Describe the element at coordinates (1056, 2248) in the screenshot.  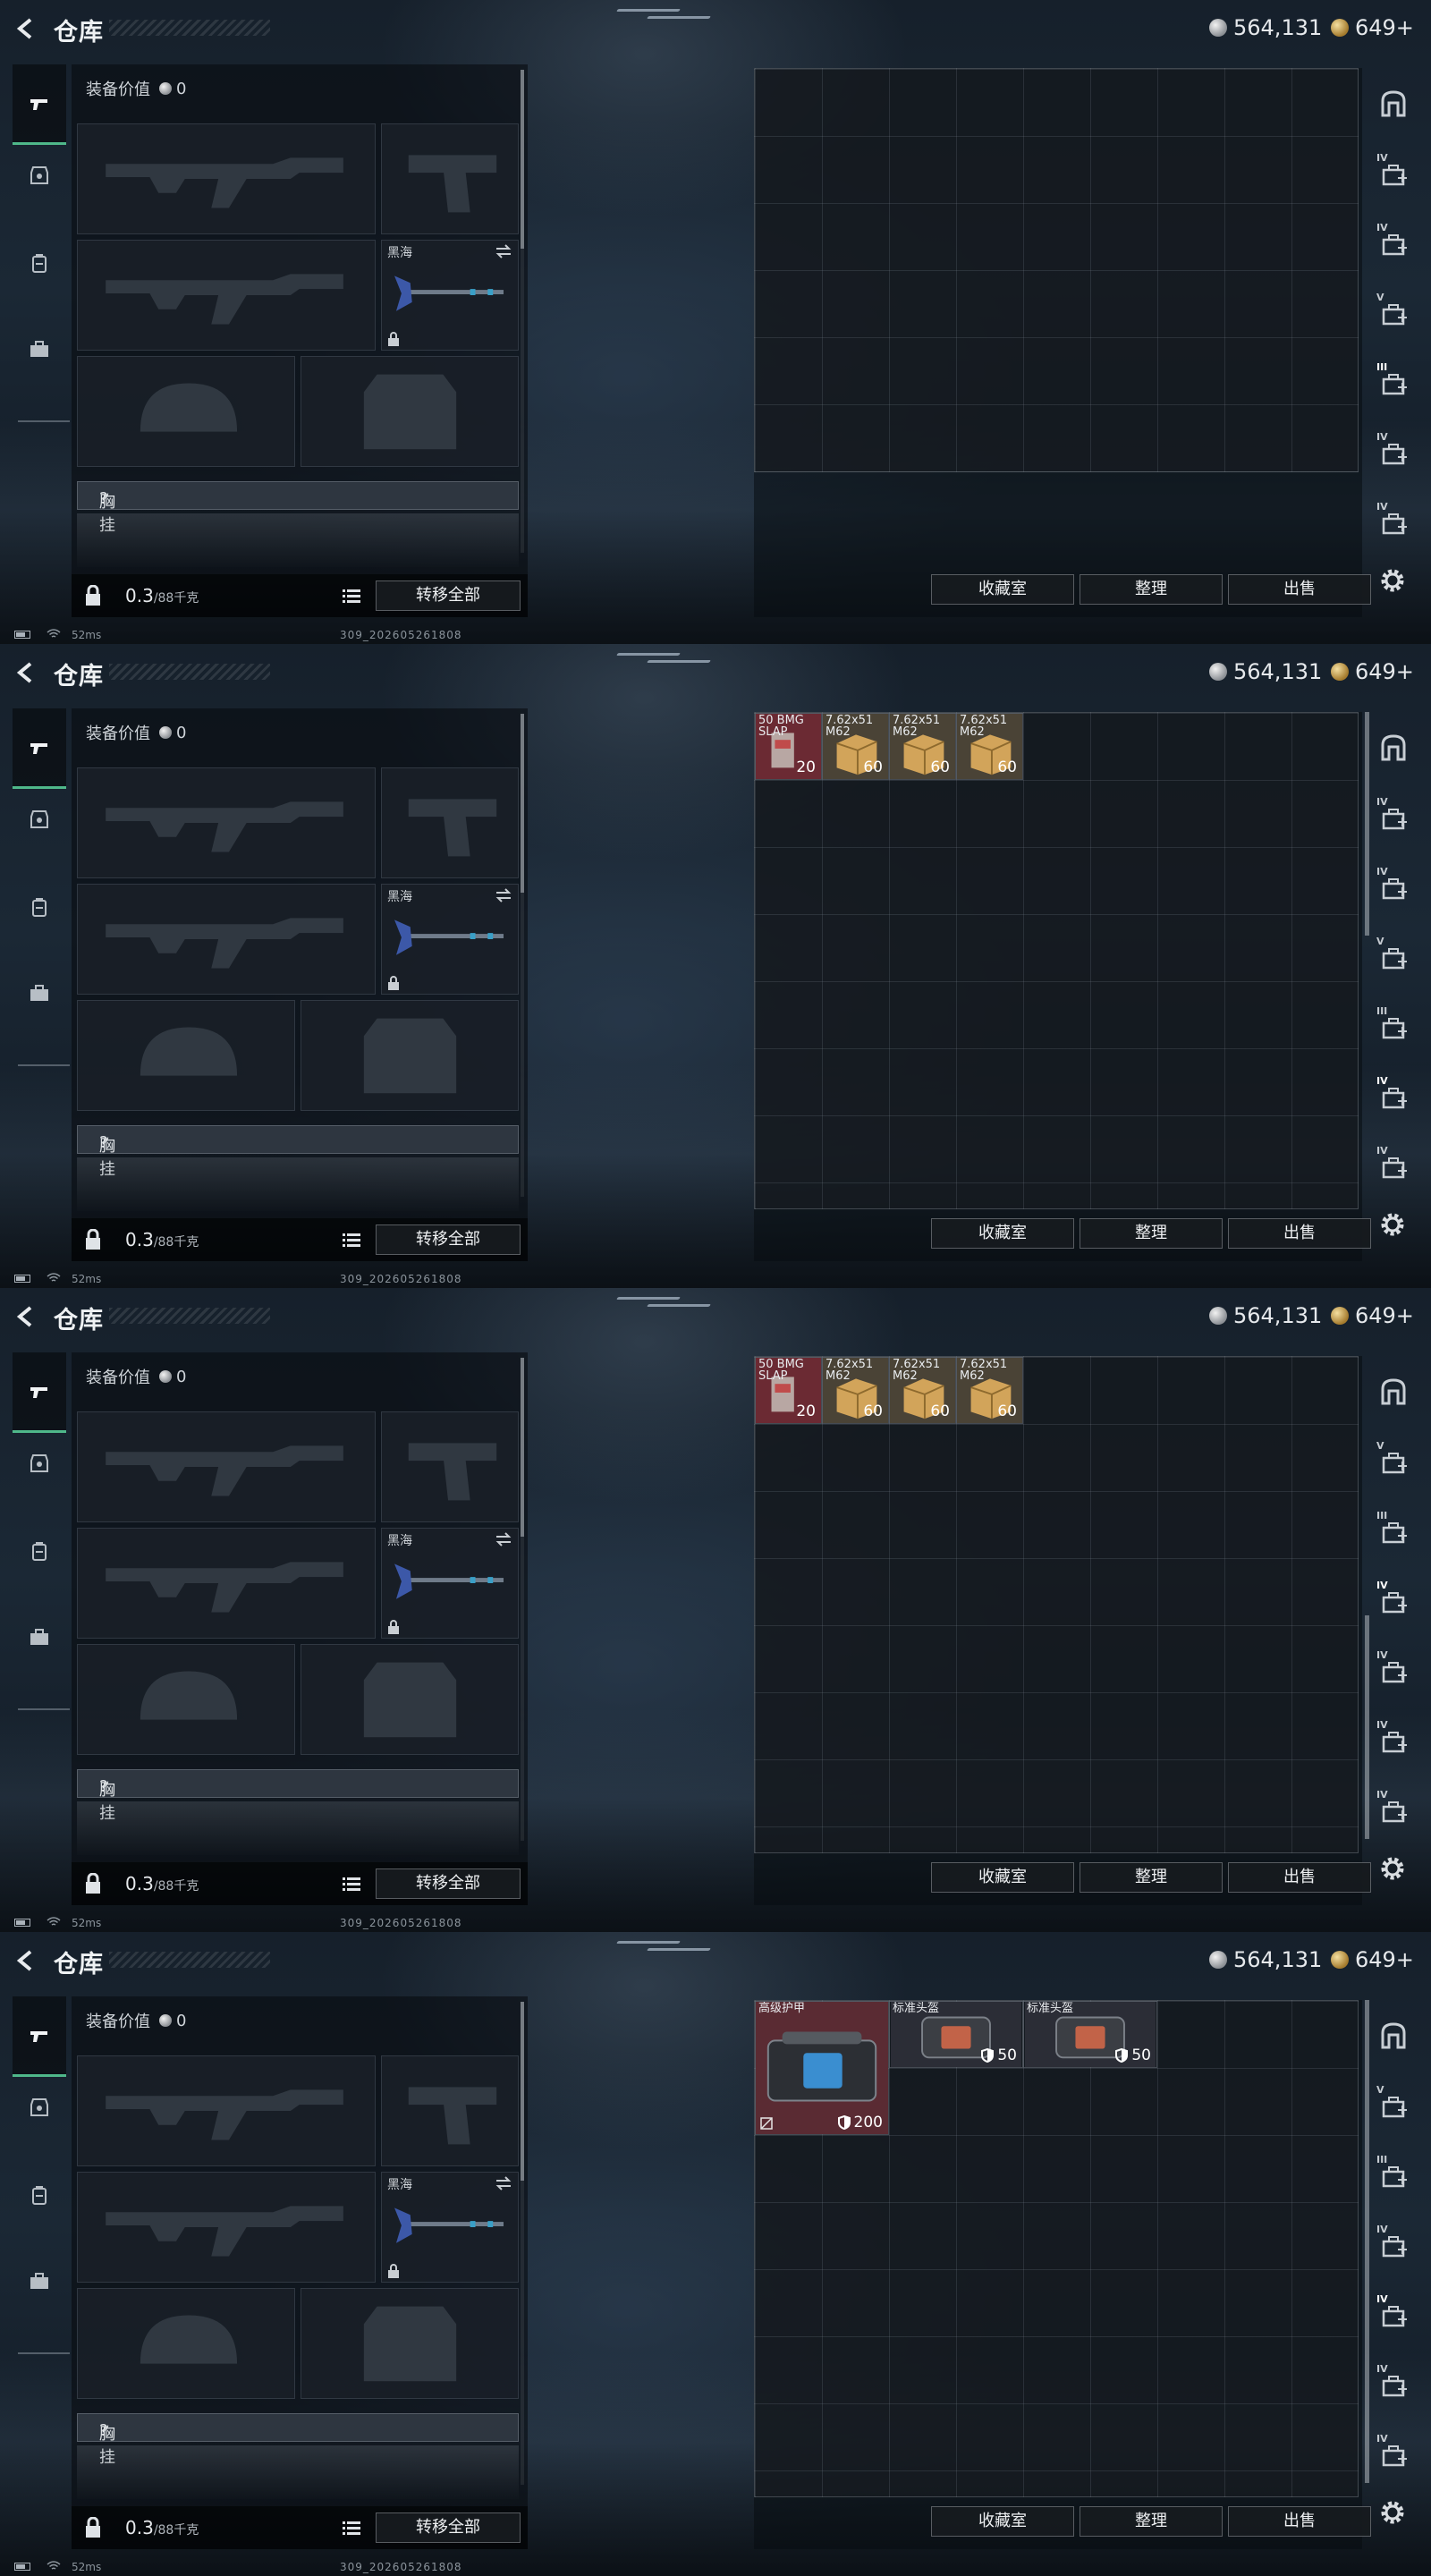
I see `storage-grid: 高级护甲 200 标准头盔 50 标准头盔 50` at that location.